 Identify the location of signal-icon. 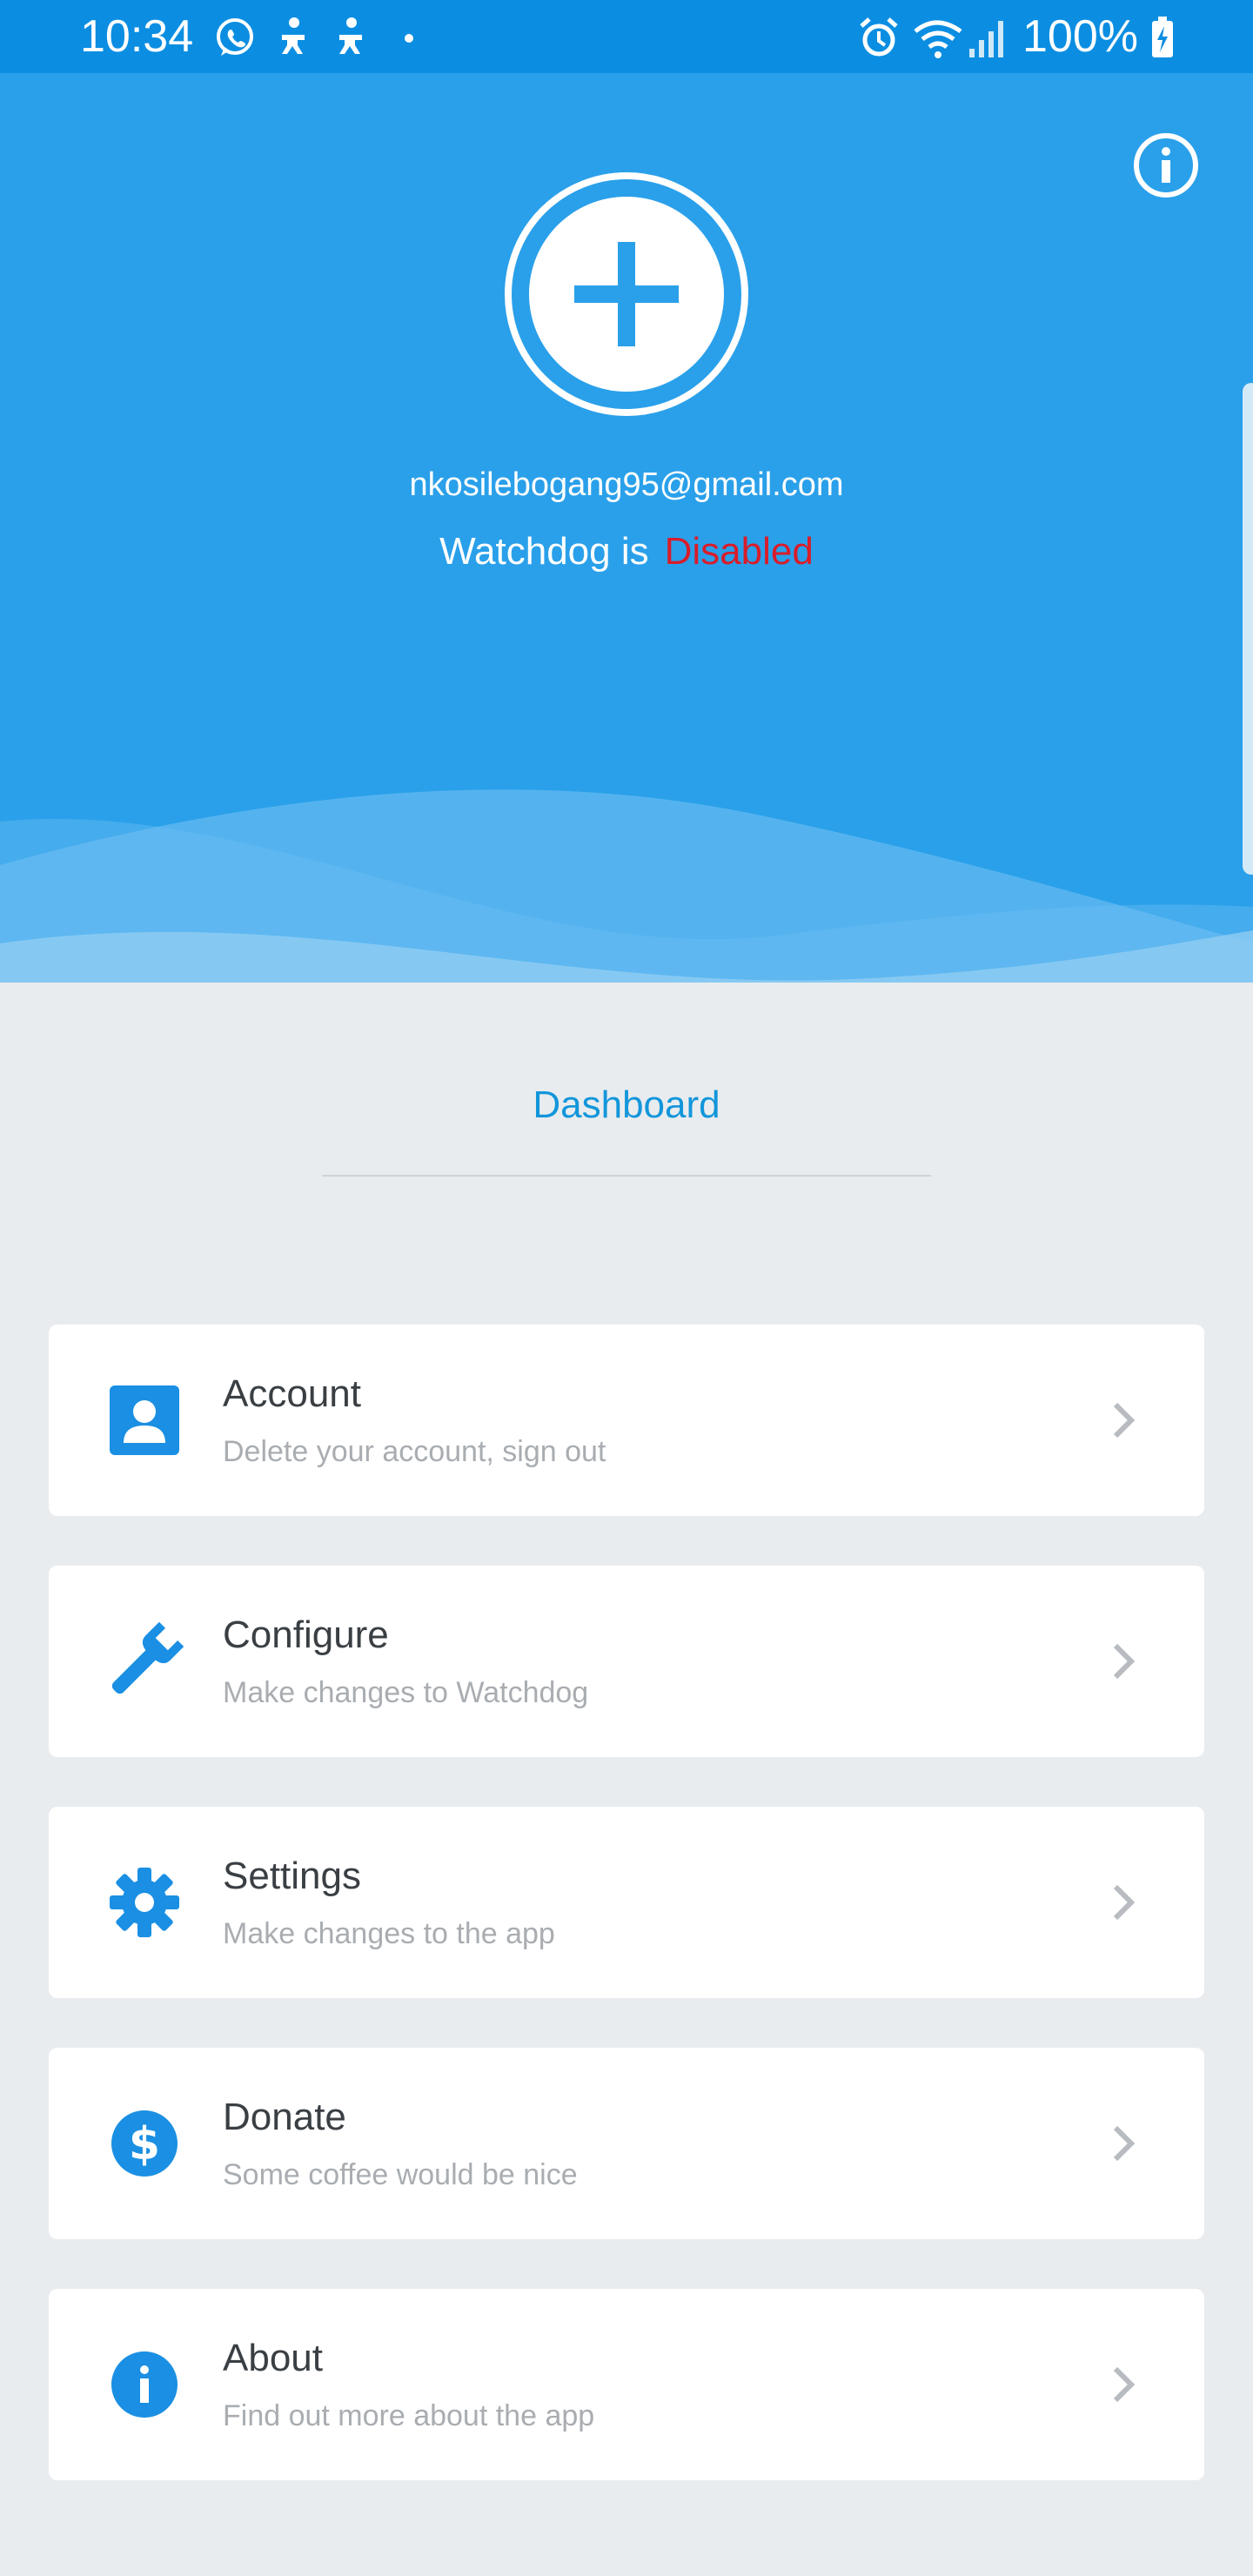
(986, 39).